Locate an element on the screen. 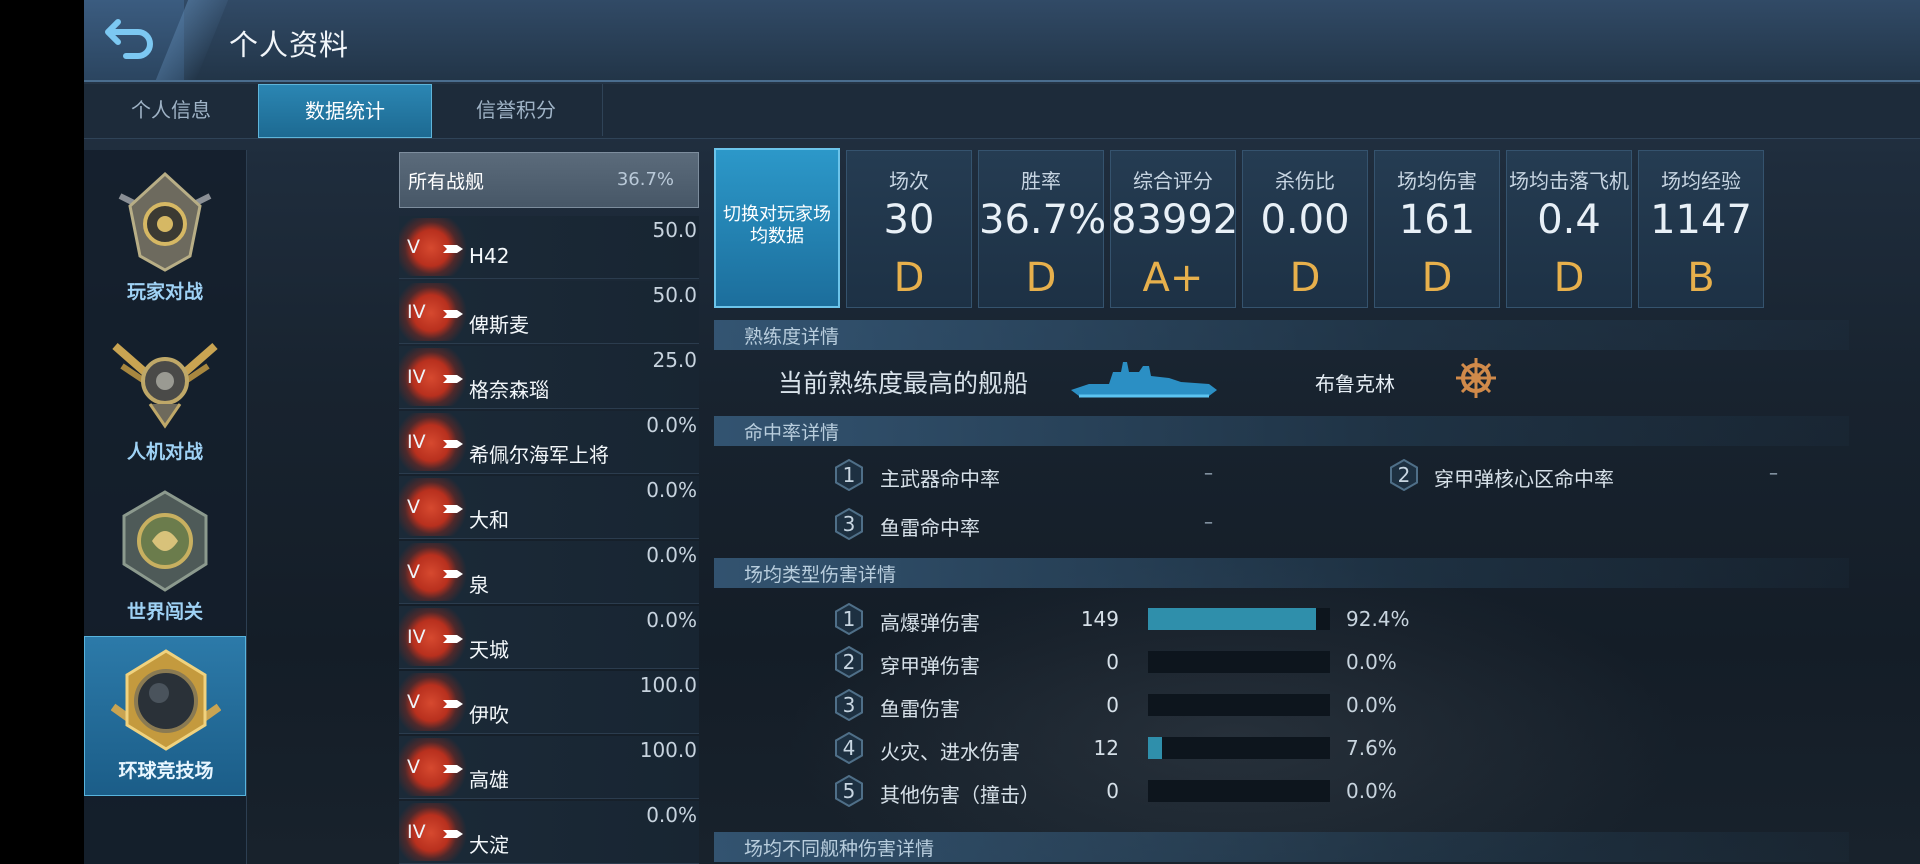 Image resolution: width=1920 pixels, height=864 pixels. arena-emblem-icon is located at coordinates (166, 700).